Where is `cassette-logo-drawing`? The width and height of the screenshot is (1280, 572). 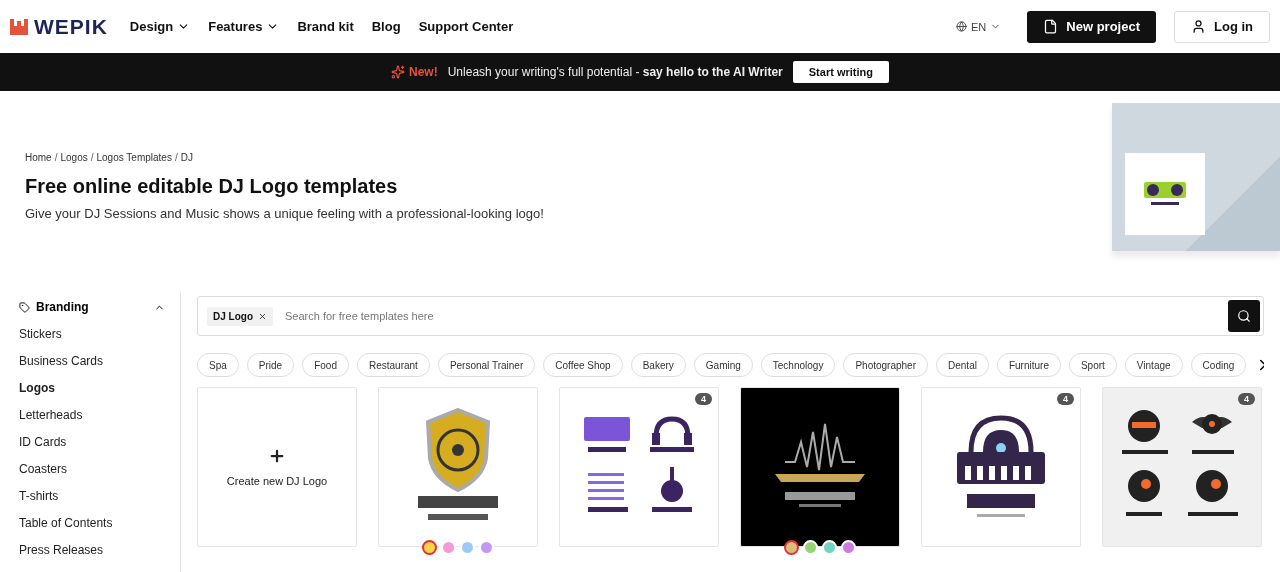 cassette-logo-drawing is located at coordinates (1165, 194).